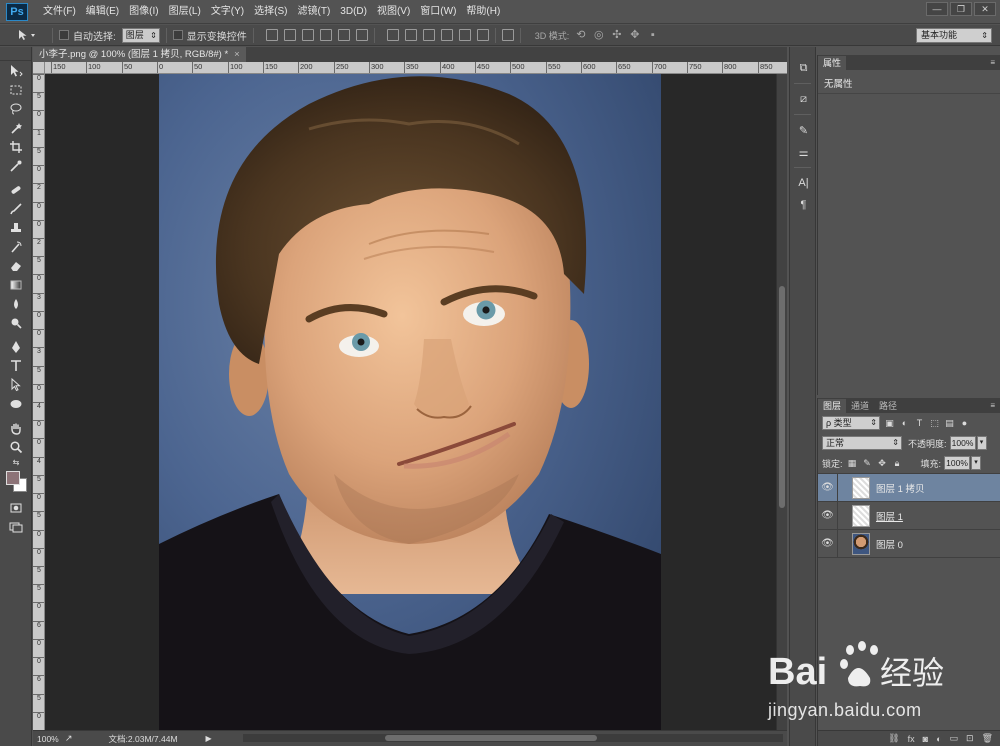 This screenshot has width=1000, height=746. Describe the element at coordinates (934, 423) in the screenshot. I see `filter-shape-icon: ⬚` at that location.